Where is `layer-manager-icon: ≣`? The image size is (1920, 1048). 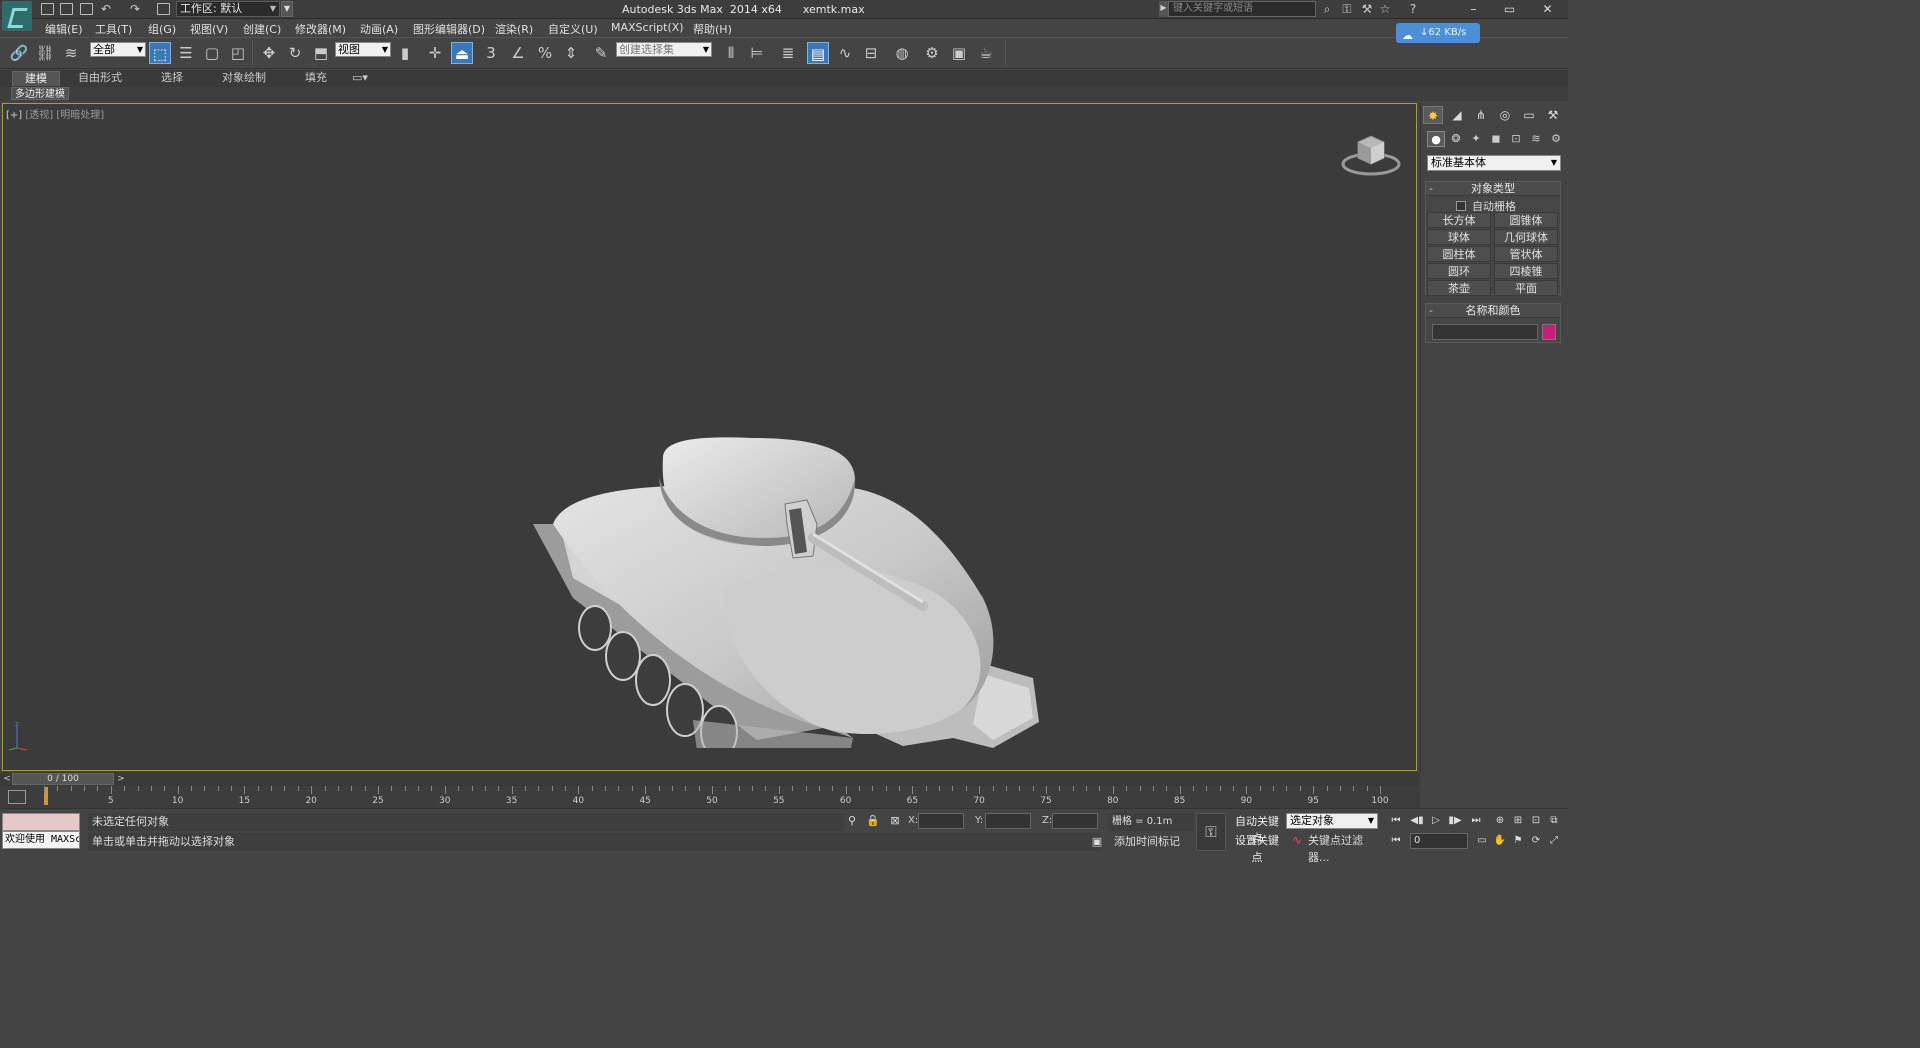 layer-manager-icon: ≣ is located at coordinates (788, 53).